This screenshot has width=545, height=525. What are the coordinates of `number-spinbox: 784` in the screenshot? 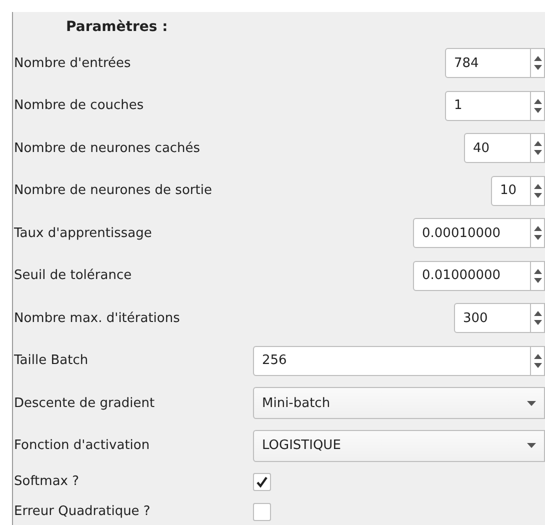 It's located at (495, 63).